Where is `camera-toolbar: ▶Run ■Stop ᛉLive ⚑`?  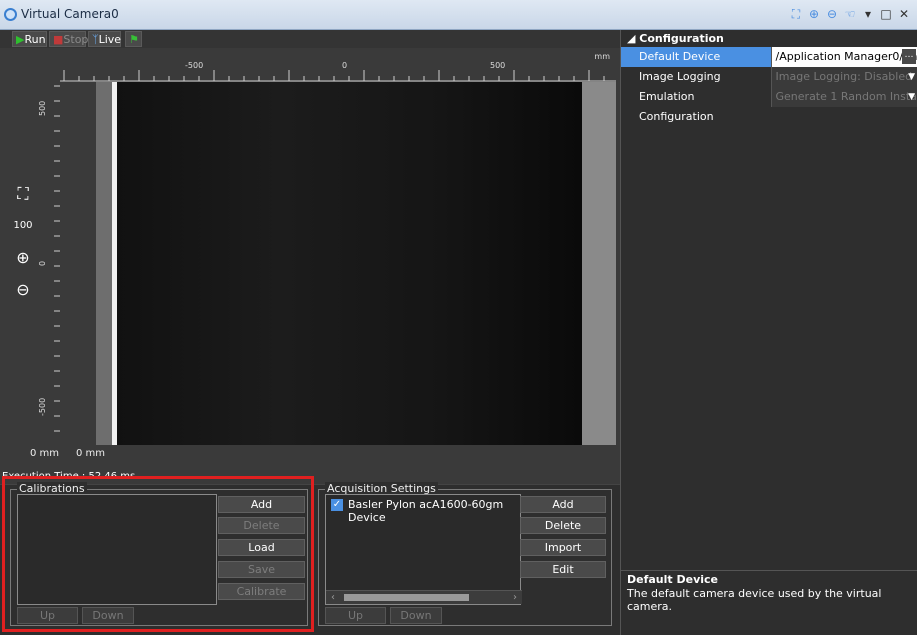
camera-toolbar: ▶Run ■Stop ᛉLive ⚑ is located at coordinates (310, 39).